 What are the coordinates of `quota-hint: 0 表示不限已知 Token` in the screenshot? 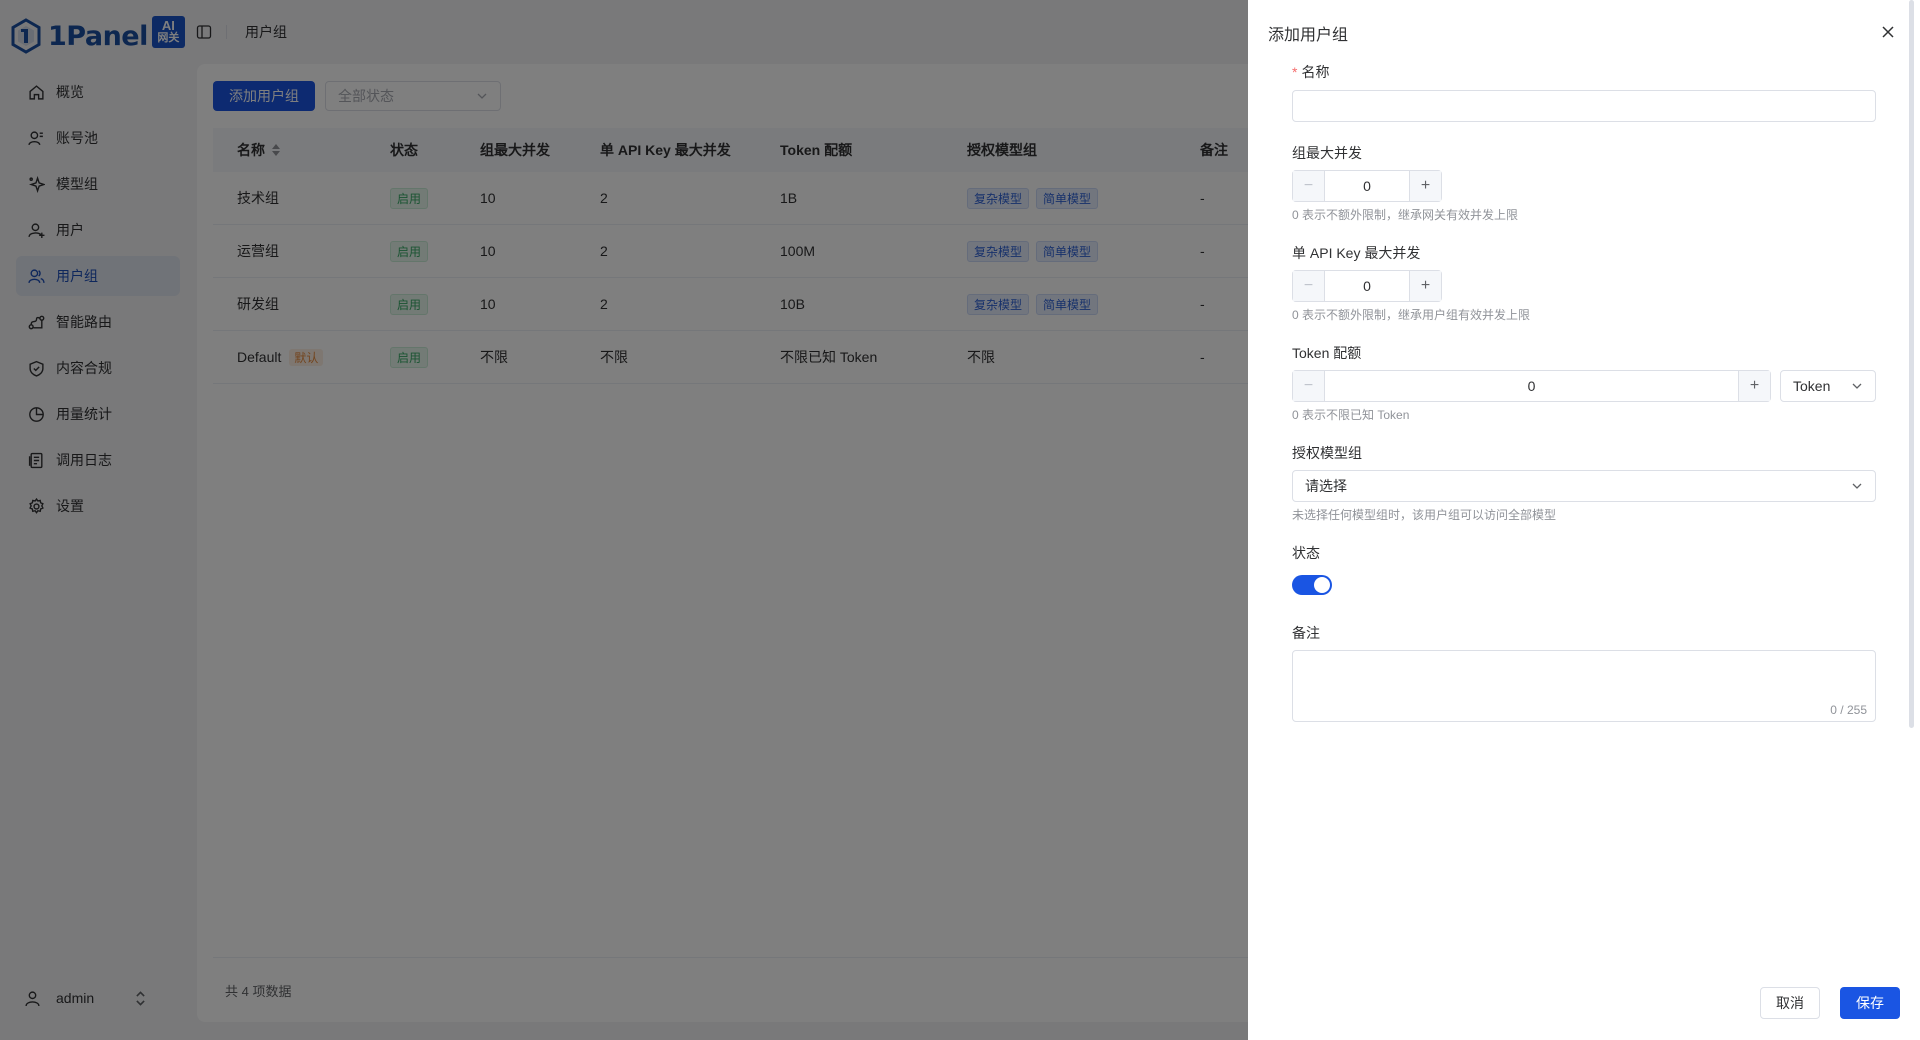 It's located at (1351, 415).